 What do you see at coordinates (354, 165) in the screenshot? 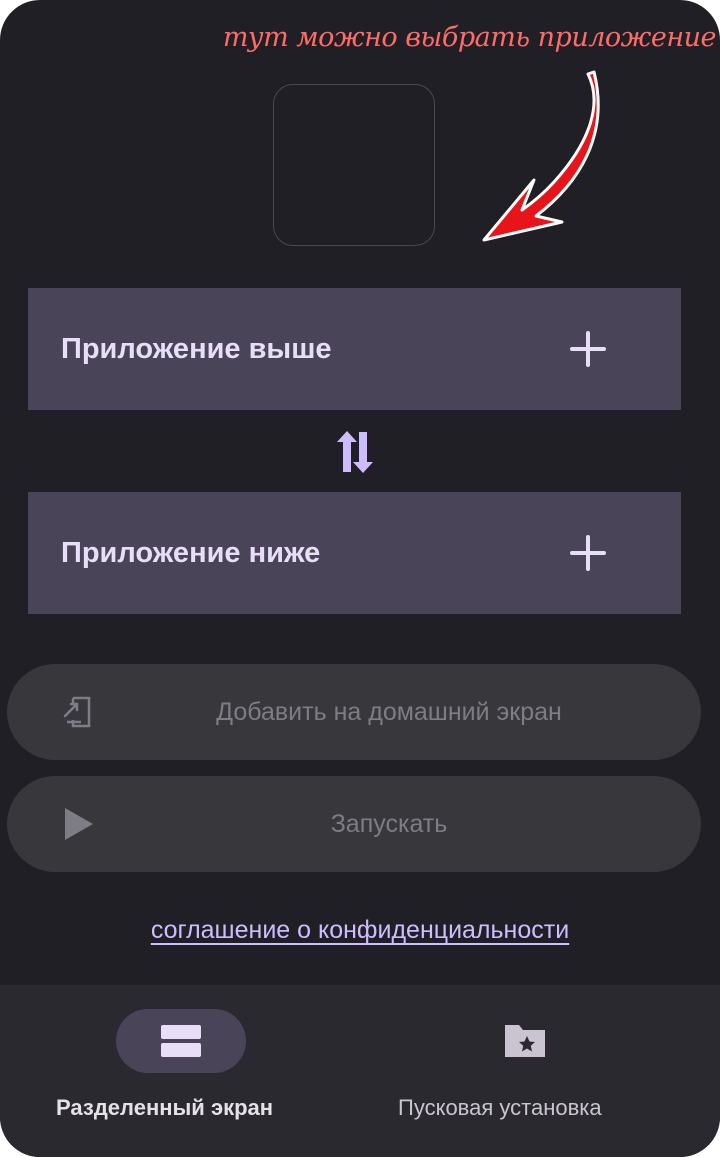
I see `app-picker-slot` at bounding box center [354, 165].